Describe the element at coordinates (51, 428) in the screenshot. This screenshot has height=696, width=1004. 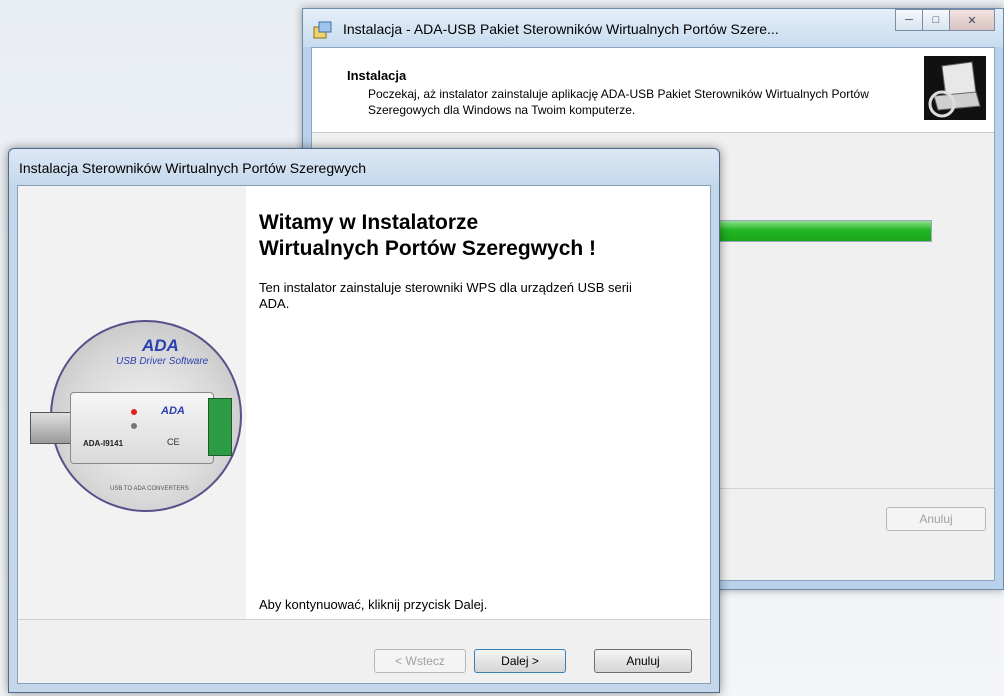
I see `usb-plug-image` at that location.